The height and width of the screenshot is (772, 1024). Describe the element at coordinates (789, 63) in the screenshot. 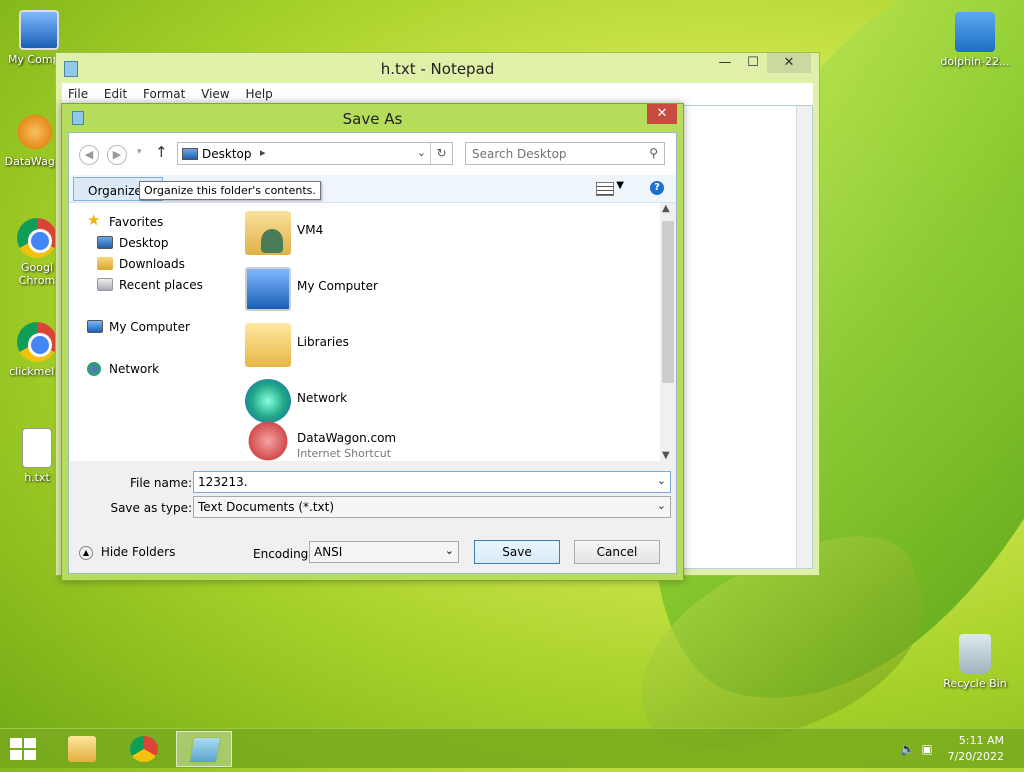

I see `close-button: ✕` at that location.